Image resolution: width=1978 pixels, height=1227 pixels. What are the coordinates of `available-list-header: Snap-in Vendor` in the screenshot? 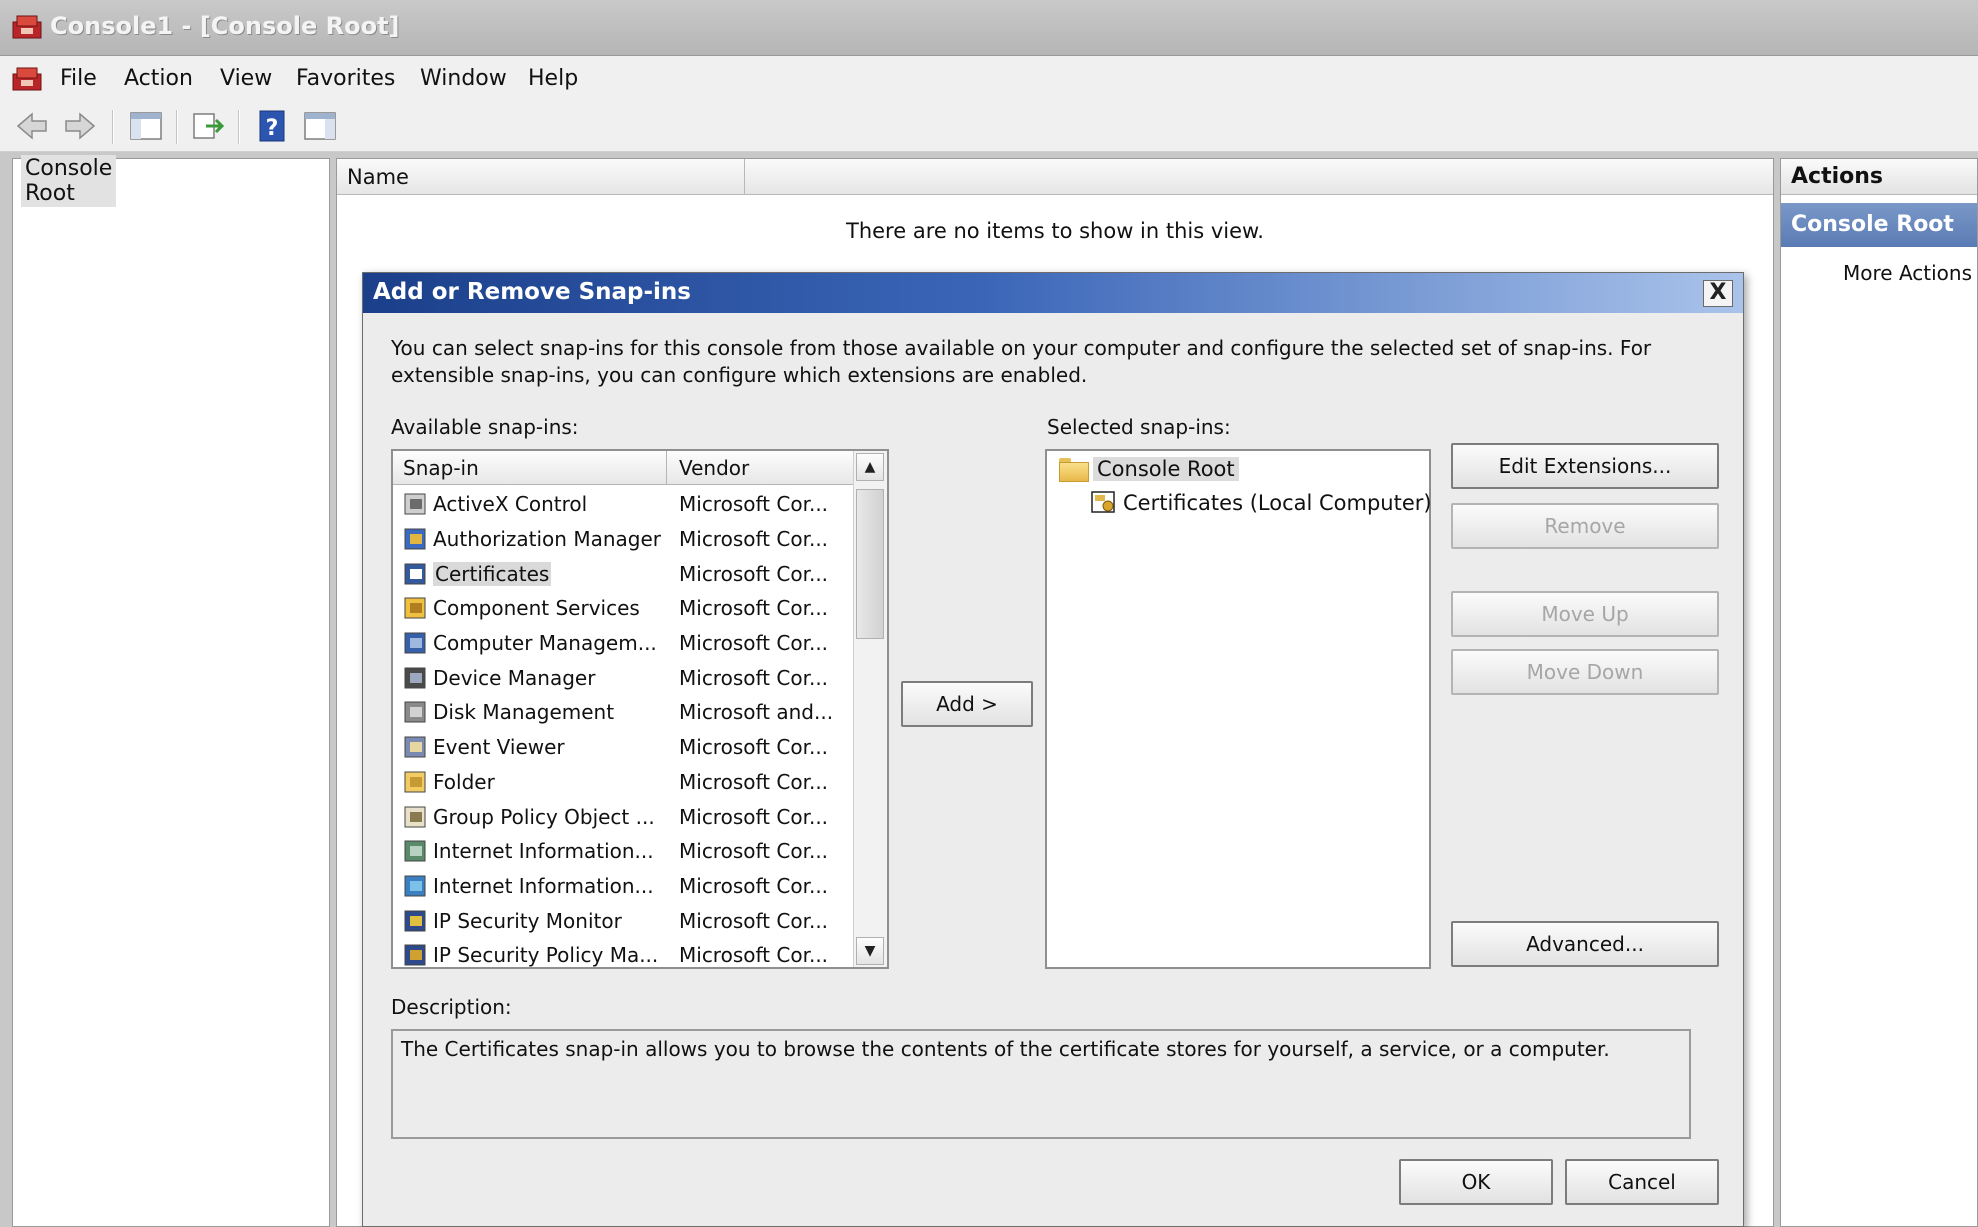 It's located at (623, 468).